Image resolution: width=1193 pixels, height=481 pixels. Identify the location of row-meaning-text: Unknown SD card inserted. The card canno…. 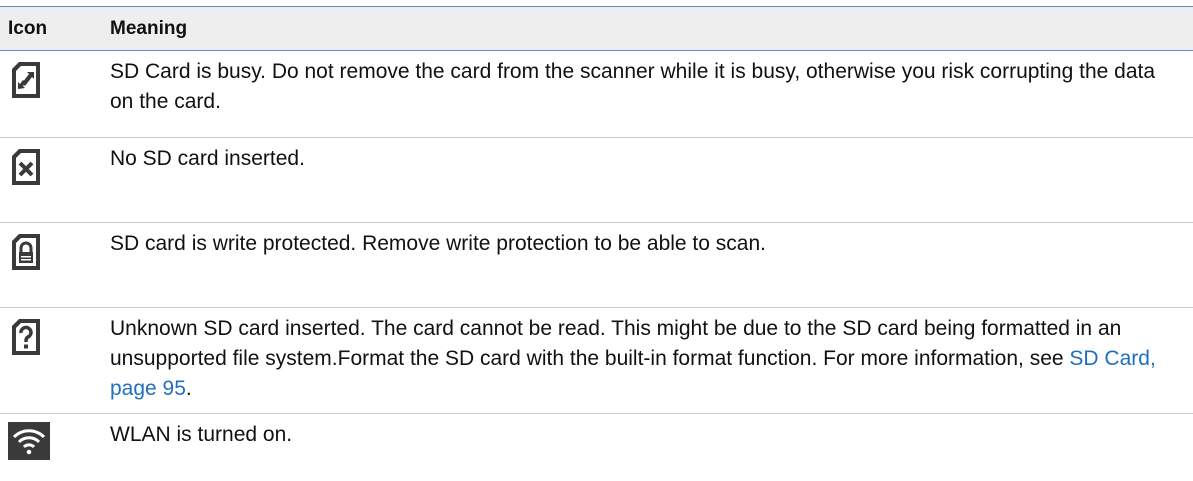
(616, 343).